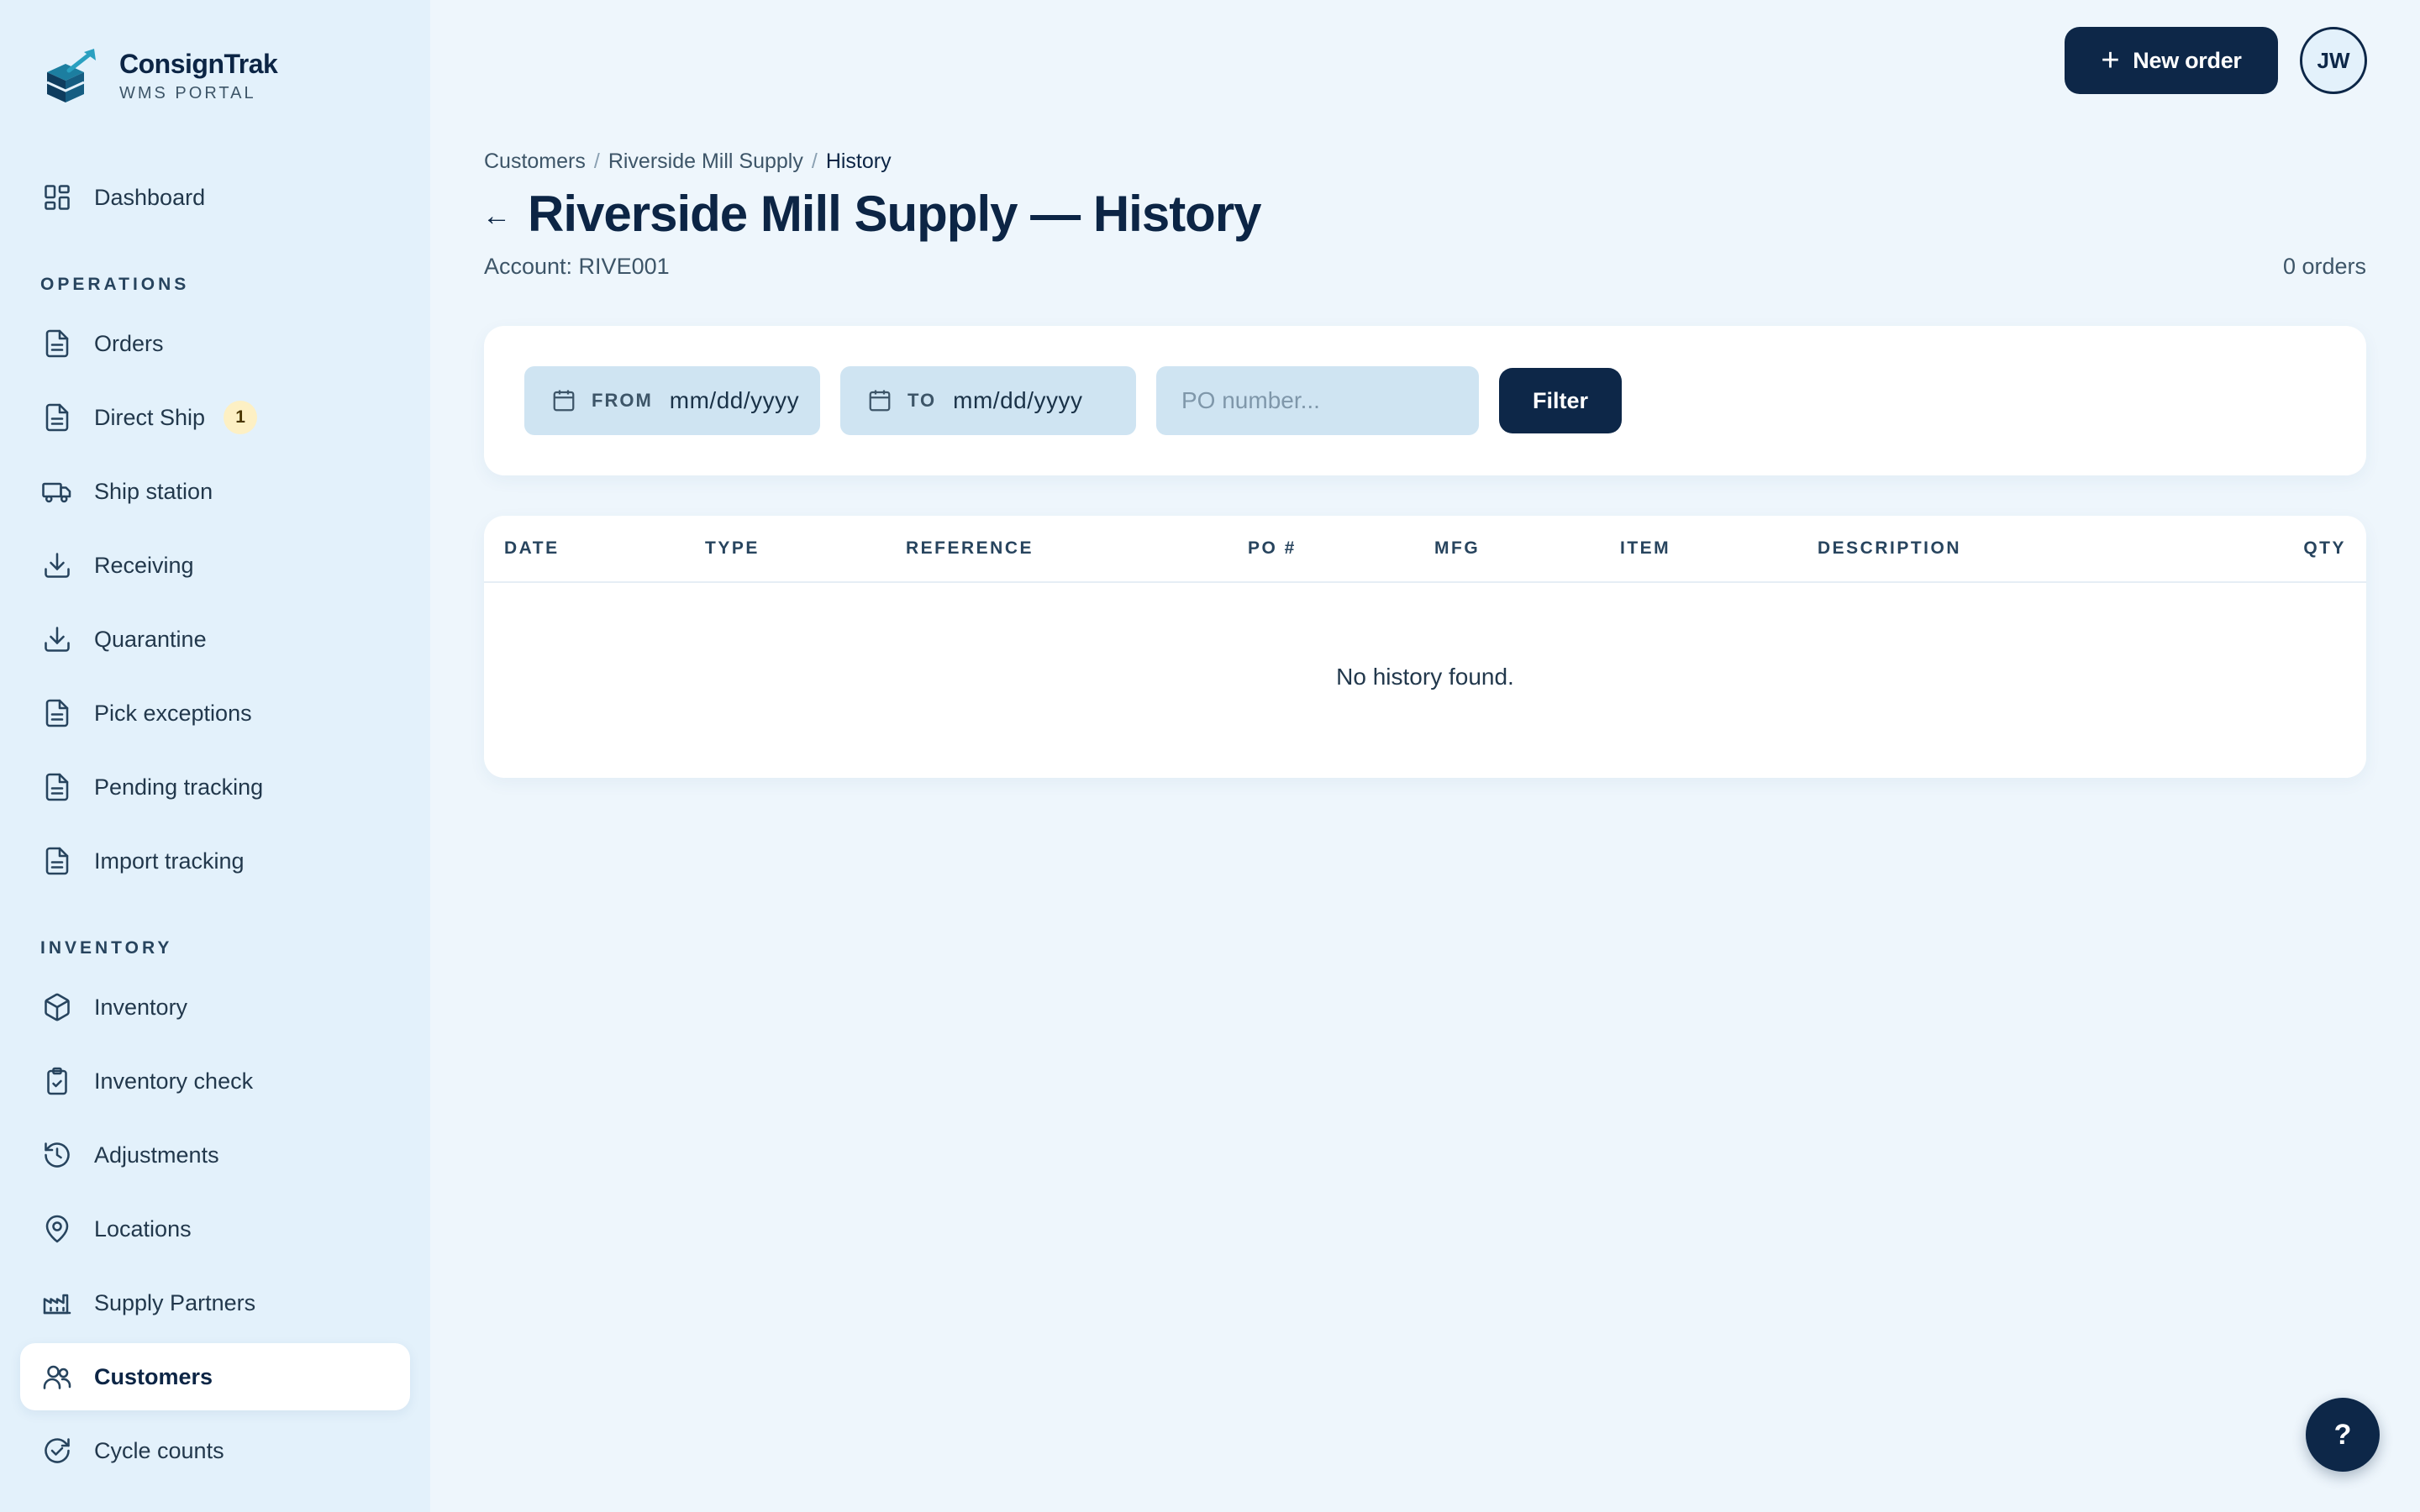 The height and width of the screenshot is (1512, 2420). I want to click on new-order-button: + New order, so click(2171, 60).